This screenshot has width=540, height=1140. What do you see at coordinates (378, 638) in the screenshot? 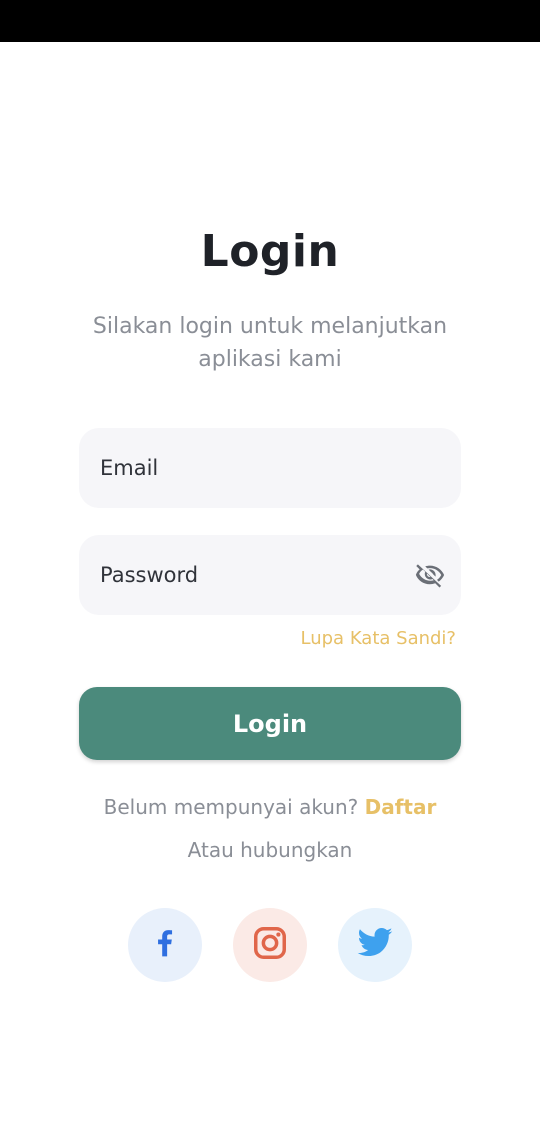
I see `forgot-password-link: Lupa Kata Sandi?` at bounding box center [378, 638].